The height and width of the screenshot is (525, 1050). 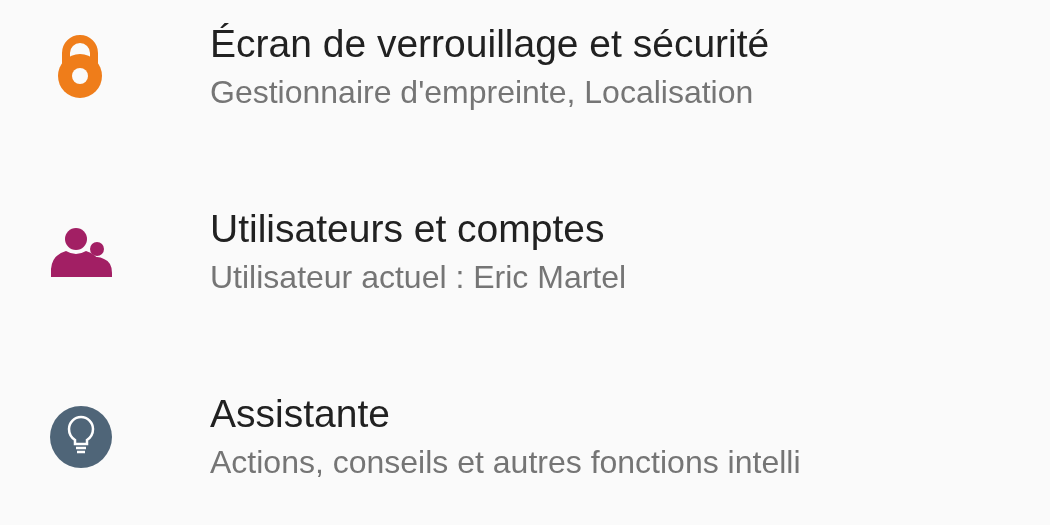 What do you see at coordinates (505, 462) in the screenshot?
I see `setting-summary: Actions, conseils et autres fonctions intelli` at bounding box center [505, 462].